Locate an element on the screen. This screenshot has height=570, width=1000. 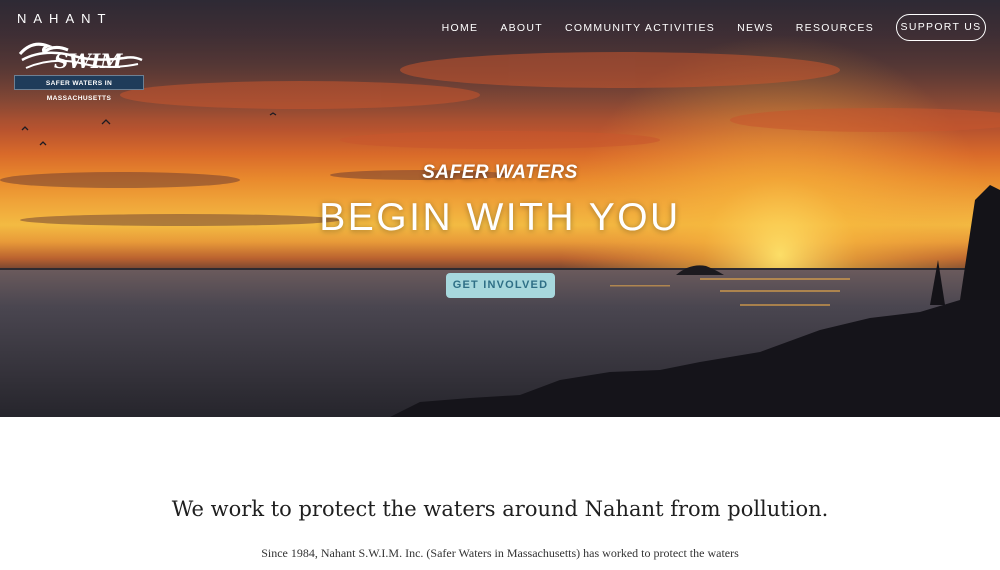
hero-headline: BEGIN WITH YOU is located at coordinates (500, 217).